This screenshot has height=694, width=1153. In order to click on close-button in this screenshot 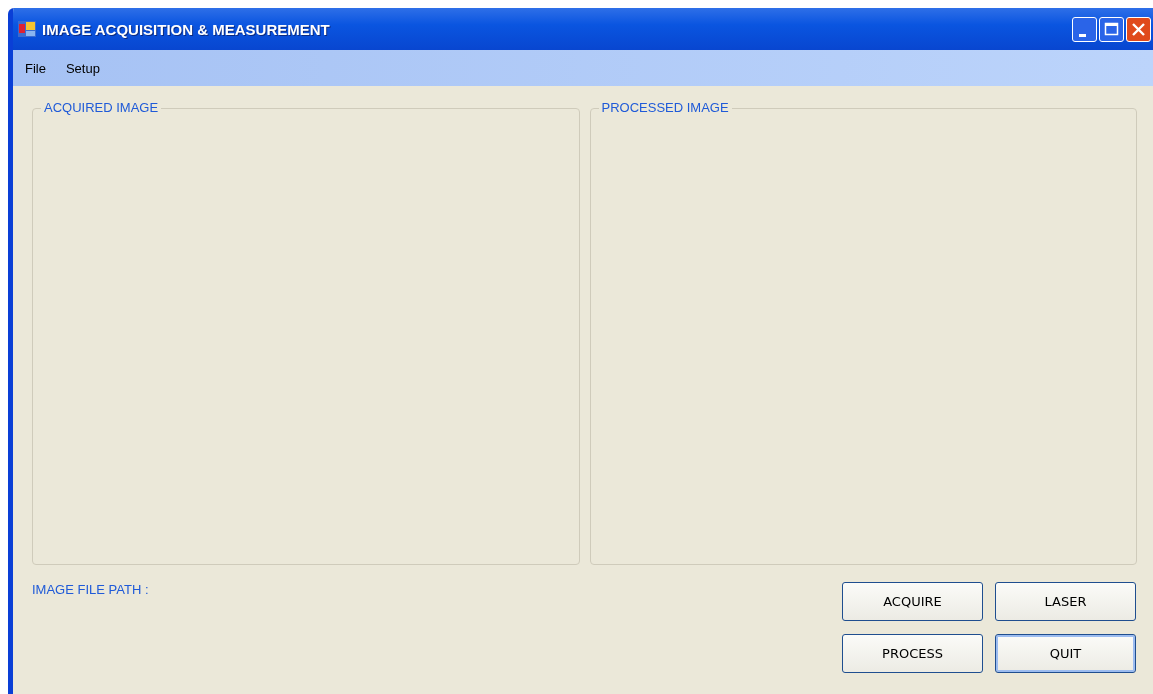, I will do `click(1138, 29)`.